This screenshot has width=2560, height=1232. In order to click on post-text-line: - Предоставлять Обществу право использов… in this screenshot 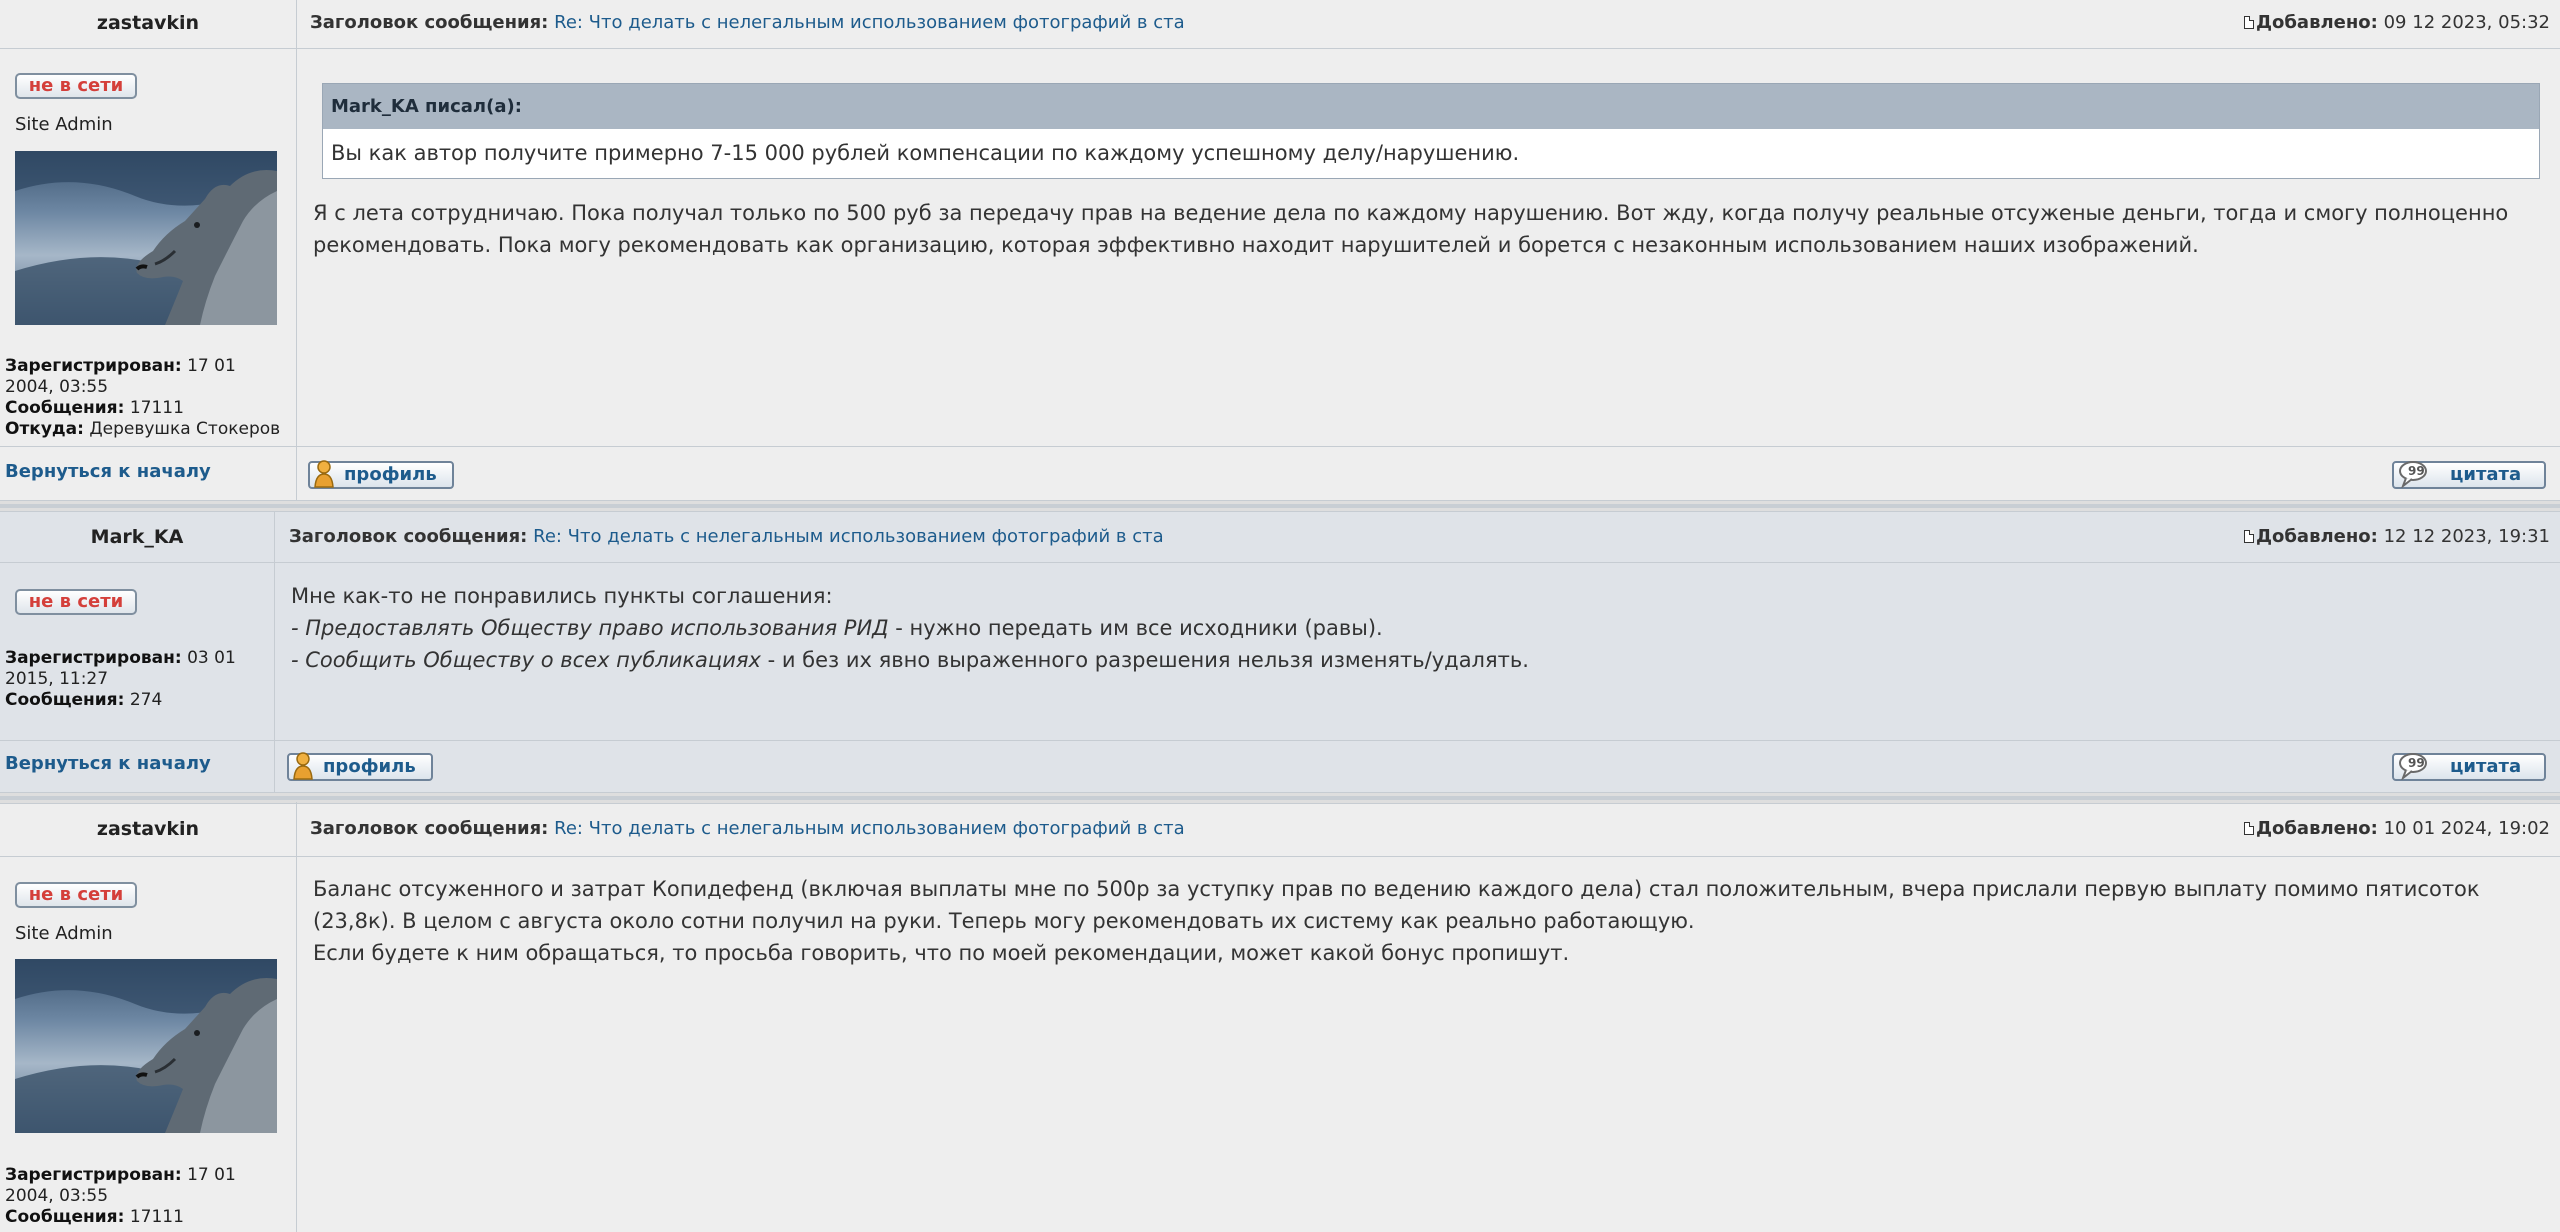, I will do `click(1416, 628)`.